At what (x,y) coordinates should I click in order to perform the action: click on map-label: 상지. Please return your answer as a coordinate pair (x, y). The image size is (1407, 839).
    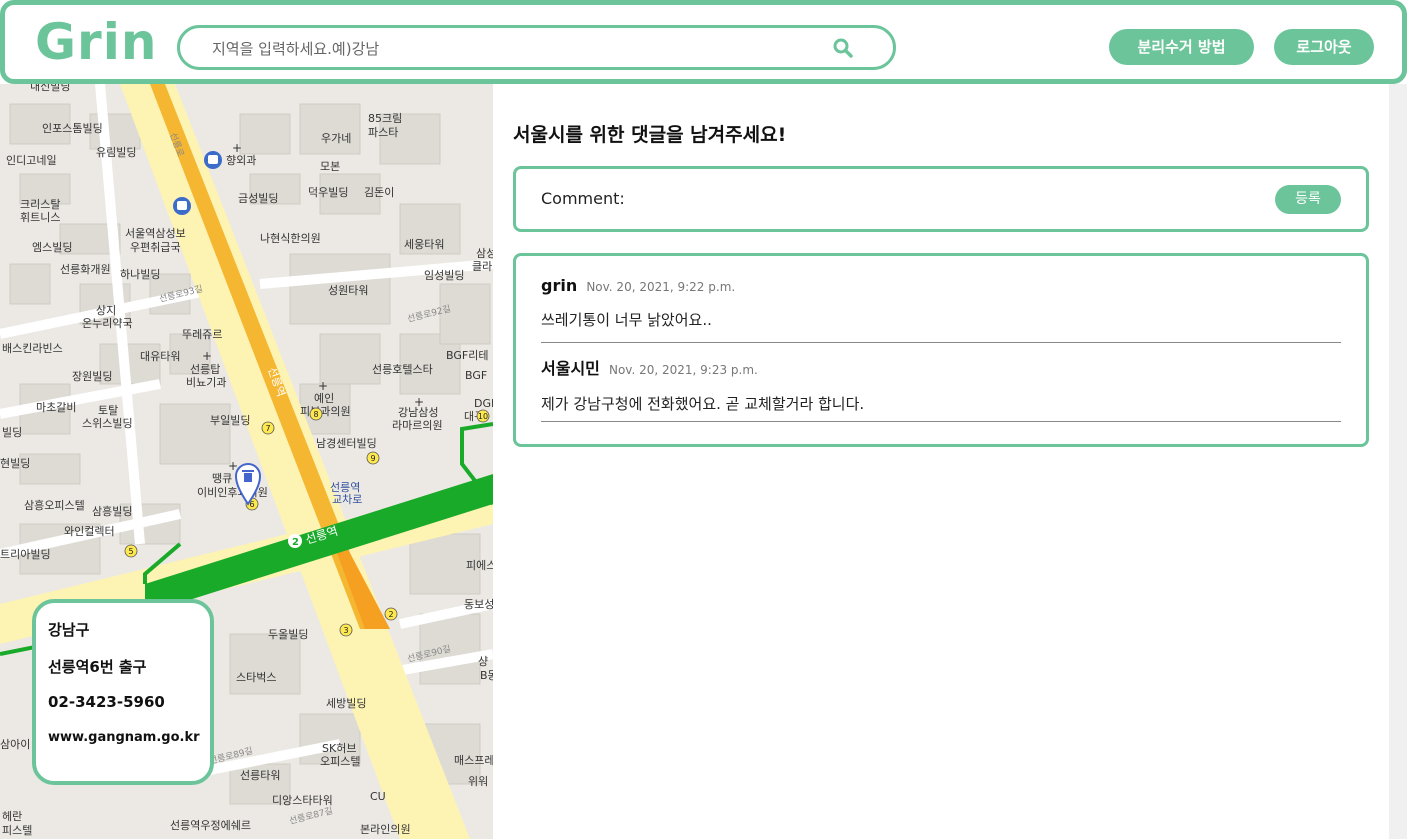
    Looking at the image, I should click on (106, 310).